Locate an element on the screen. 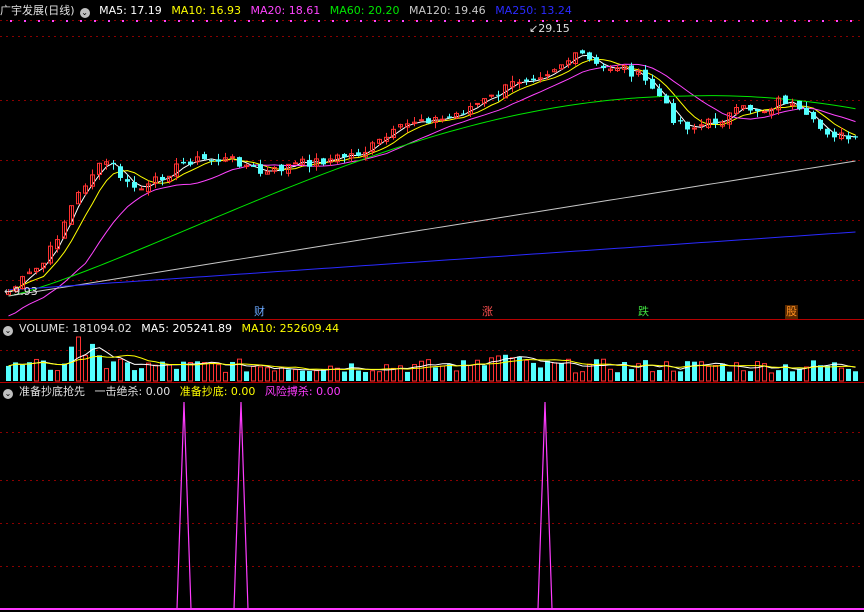 Image resolution: width=864 pixels, height=612 pixels. ma60-value: MA60: 20.20 is located at coordinates (364, 10).